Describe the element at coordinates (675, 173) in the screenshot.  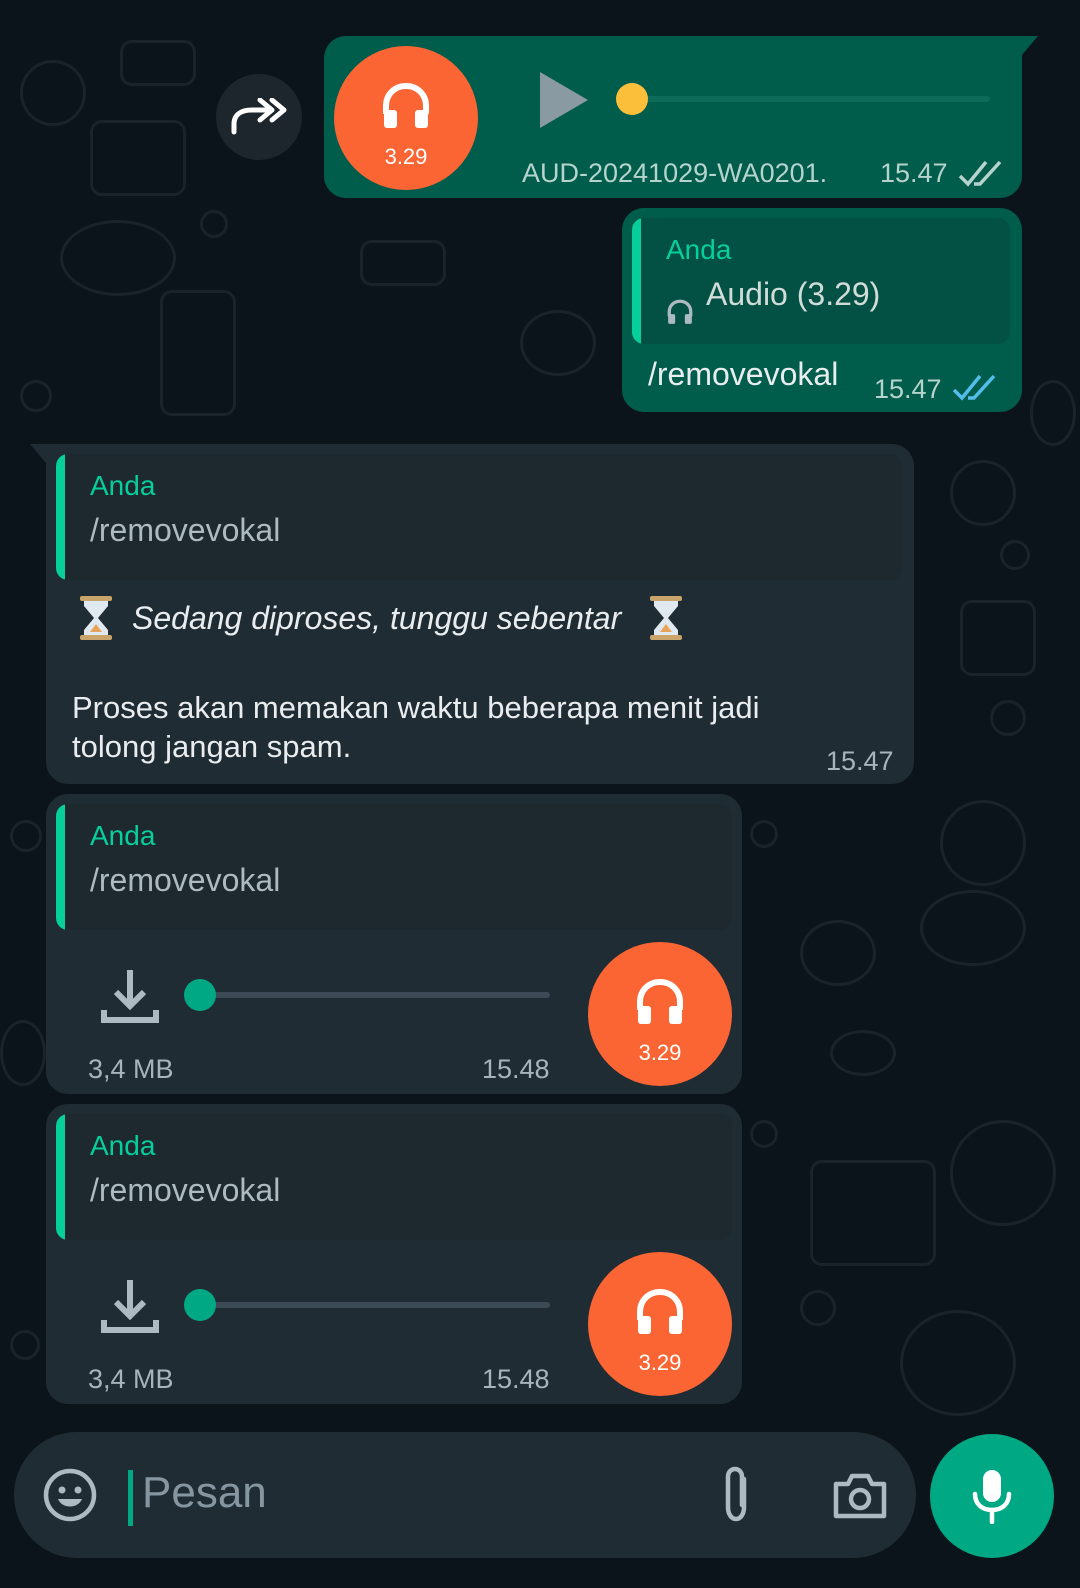
I see `audio-filename: AUD-20241029-WA0201.` at that location.